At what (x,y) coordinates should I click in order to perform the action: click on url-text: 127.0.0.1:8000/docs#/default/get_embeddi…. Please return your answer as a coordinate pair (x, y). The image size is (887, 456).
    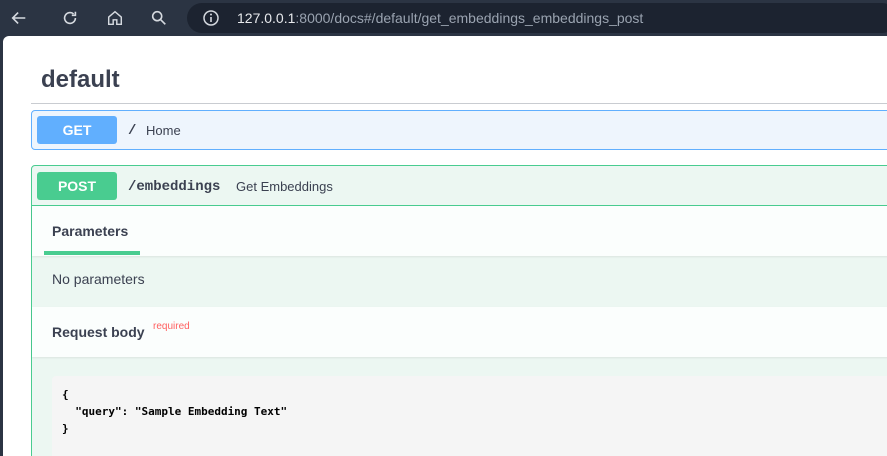
    Looking at the image, I should click on (440, 18).